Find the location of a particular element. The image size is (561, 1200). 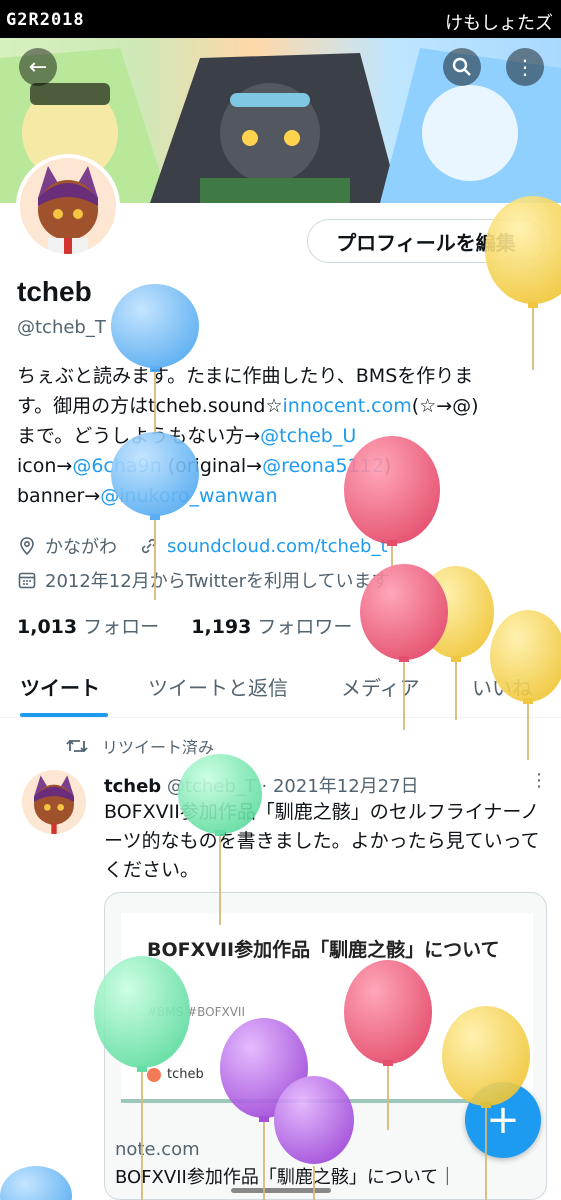

card-author-name: tcheb is located at coordinates (185, 1074).